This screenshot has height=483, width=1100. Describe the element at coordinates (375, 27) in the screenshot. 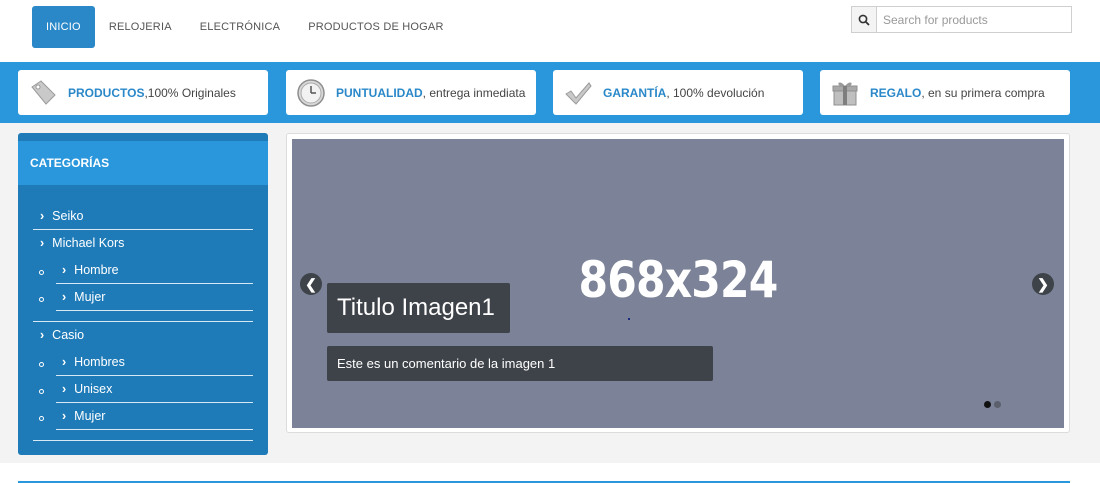

I see `nav-item-productos-hogar: PRODUCTOS DE HOGAR` at that location.